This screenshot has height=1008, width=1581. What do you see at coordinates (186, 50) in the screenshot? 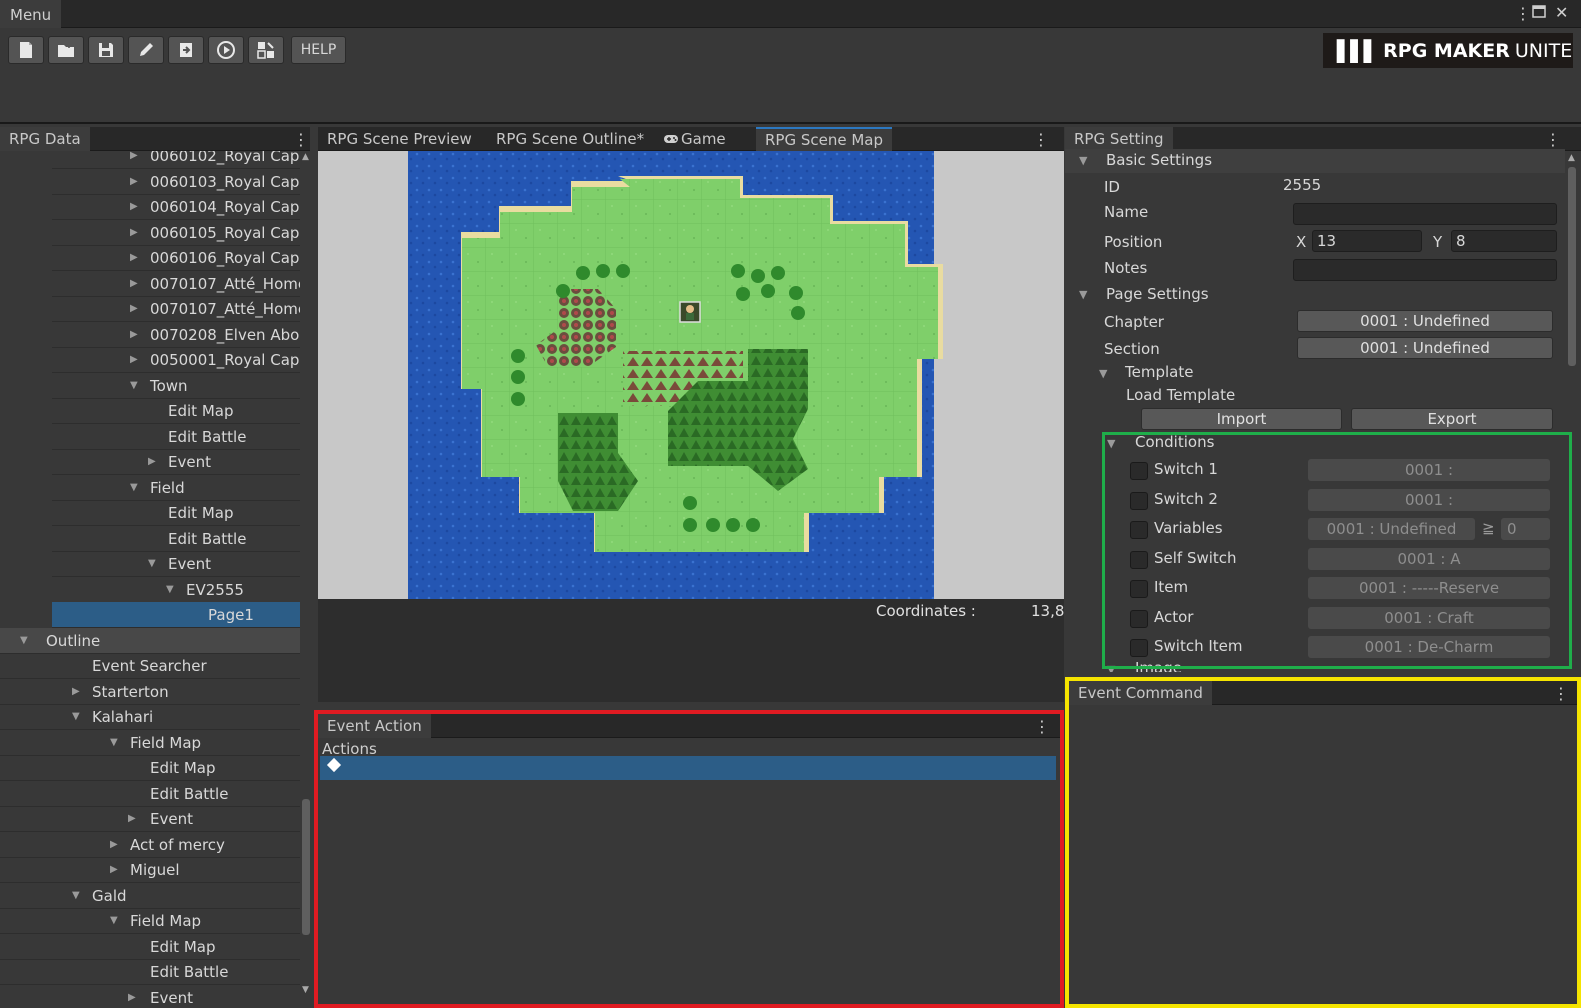
I see `export-button` at bounding box center [186, 50].